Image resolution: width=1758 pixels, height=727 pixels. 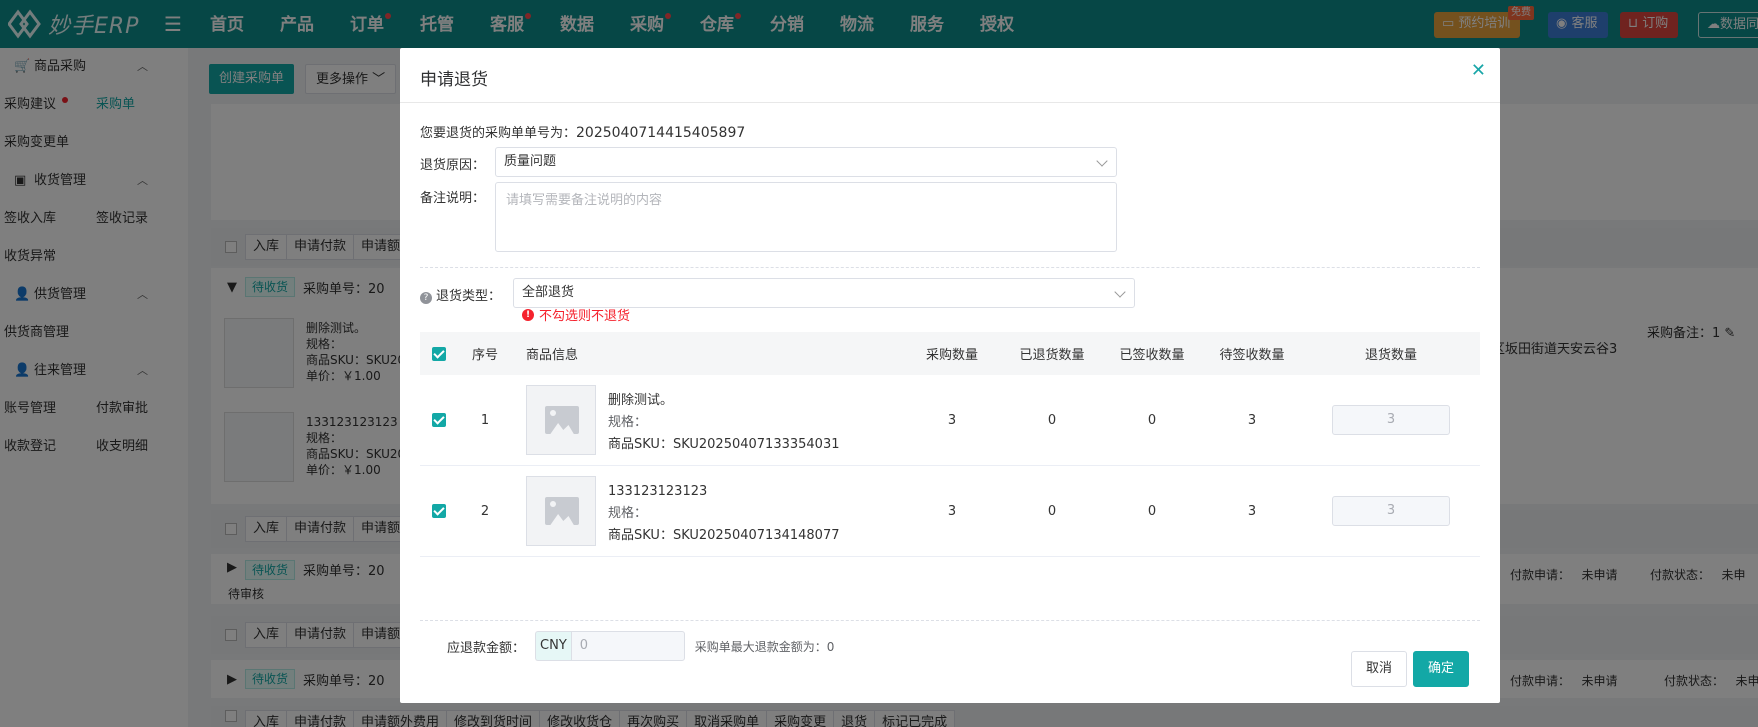 What do you see at coordinates (528, 314) in the screenshot?
I see `error-icon: !` at bounding box center [528, 314].